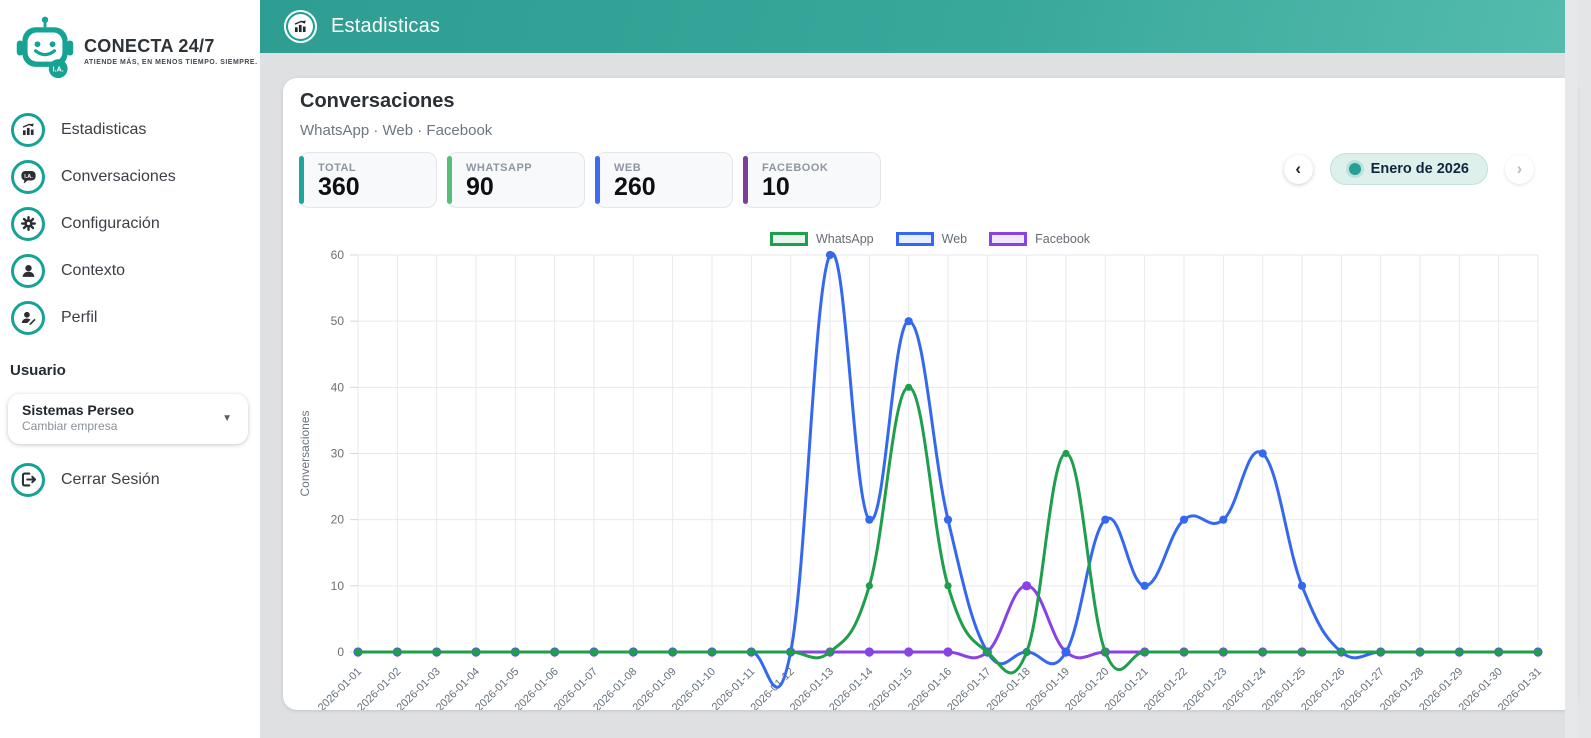  Describe the element at coordinates (338, 321) in the screenshot. I see `svg-text: 50` at that location.